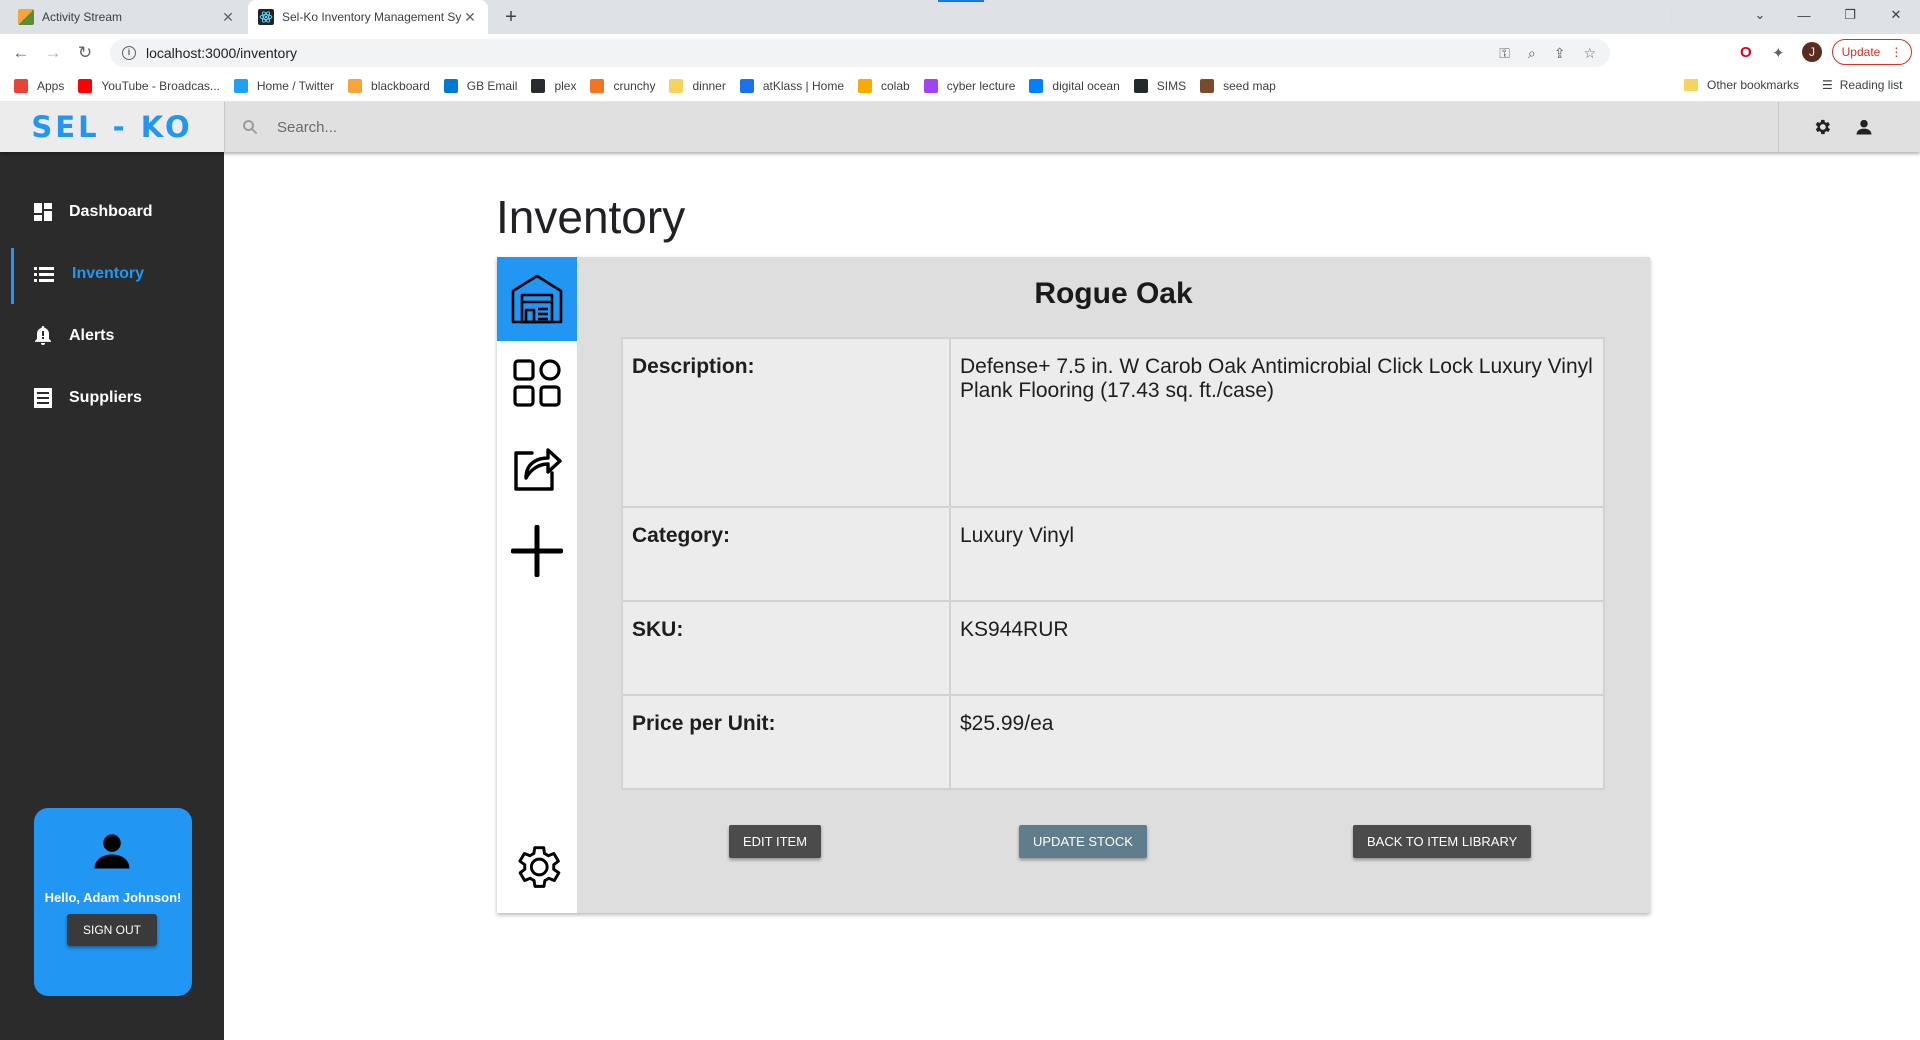 This screenshot has height=1040, width=1920. Describe the element at coordinates (537, 383) in the screenshot. I see `item-library-button` at that location.